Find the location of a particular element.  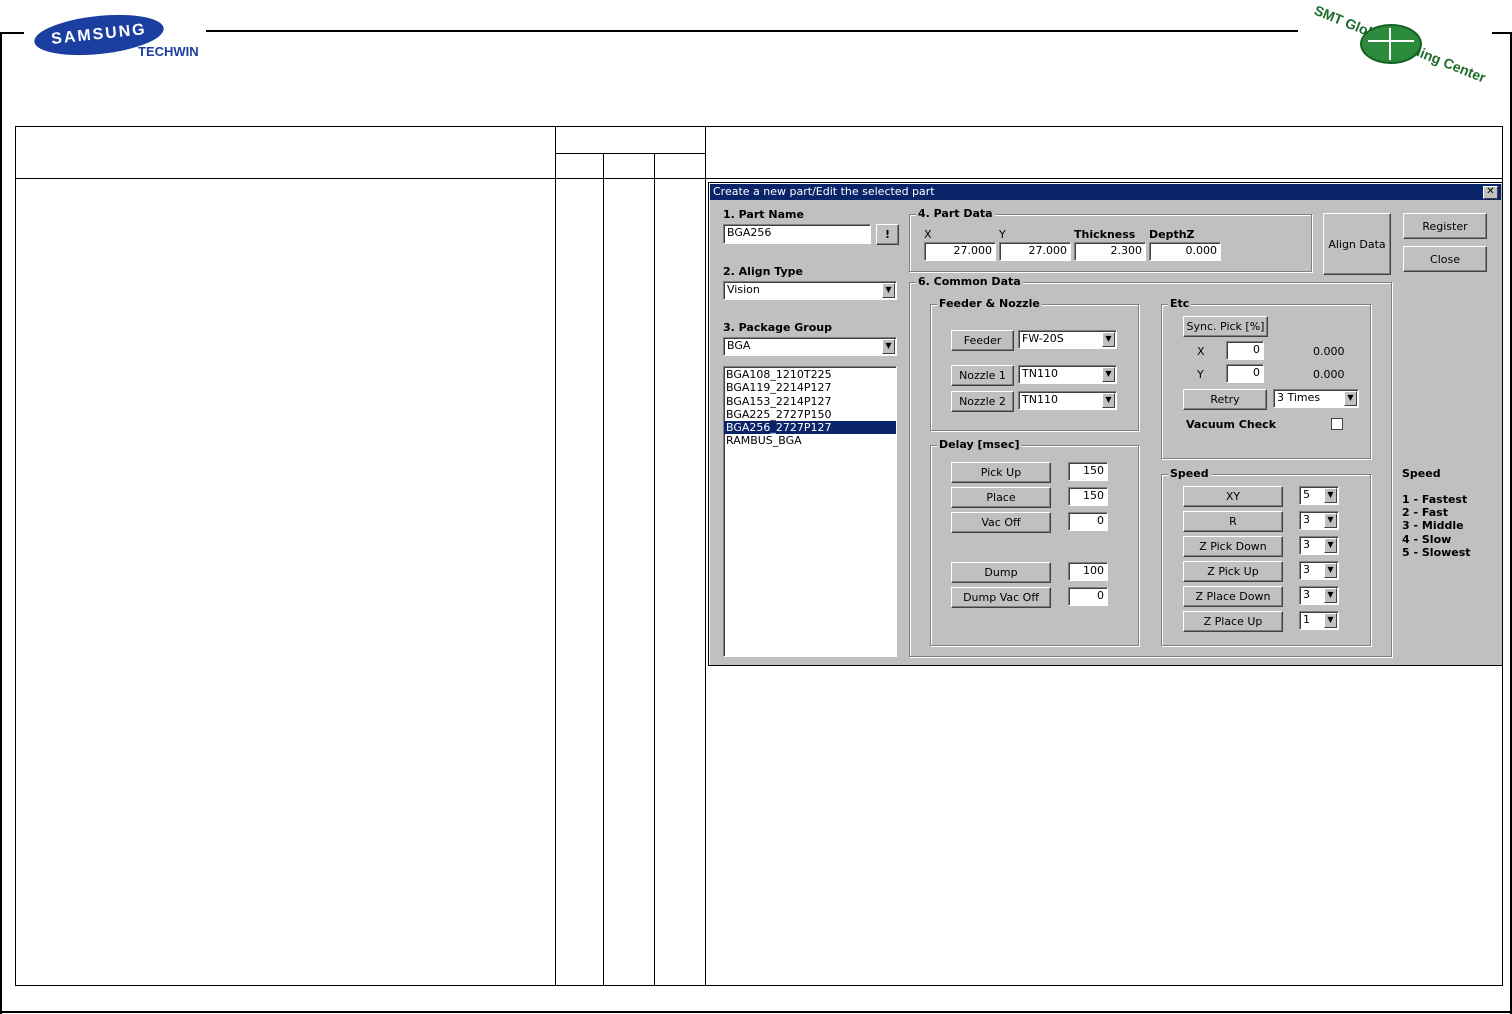

speed-legend-item: 4 - Slow is located at coordinates (1427, 539).